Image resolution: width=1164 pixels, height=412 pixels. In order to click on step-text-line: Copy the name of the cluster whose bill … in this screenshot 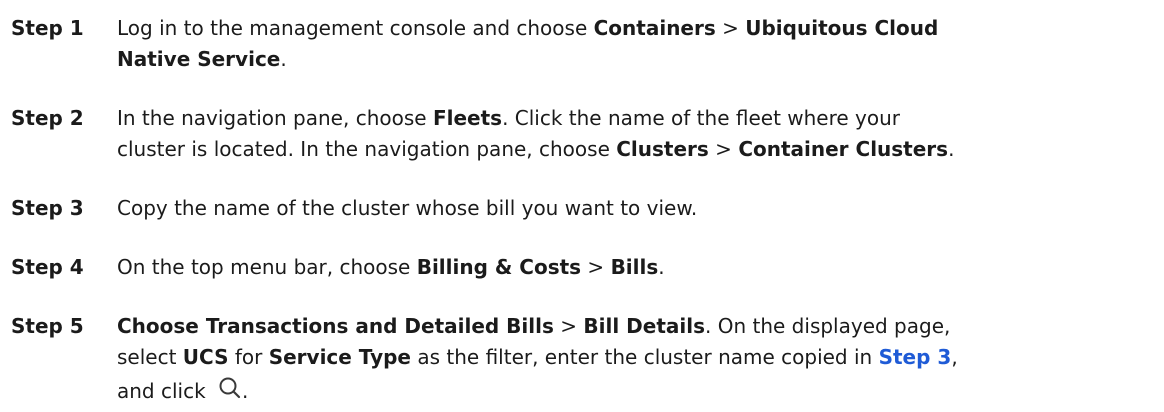, I will do `click(637, 208)`.